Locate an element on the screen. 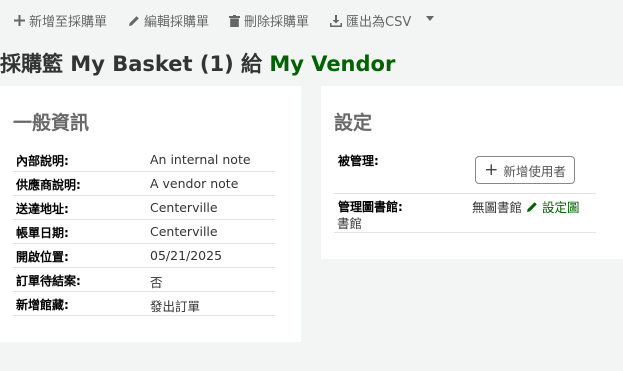 The width and height of the screenshot is (623, 371). export-csv-label: 匯出為CSV is located at coordinates (379, 22).